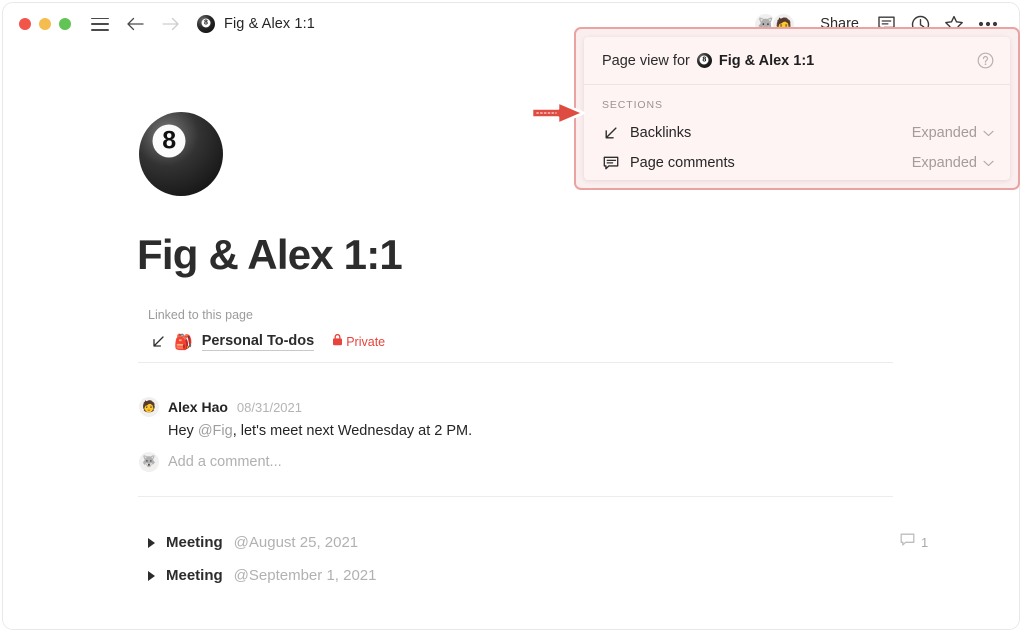  What do you see at coordinates (797, 133) in the screenshot?
I see `popover-row-backlinks: Backlinks Expanded` at bounding box center [797, 133].